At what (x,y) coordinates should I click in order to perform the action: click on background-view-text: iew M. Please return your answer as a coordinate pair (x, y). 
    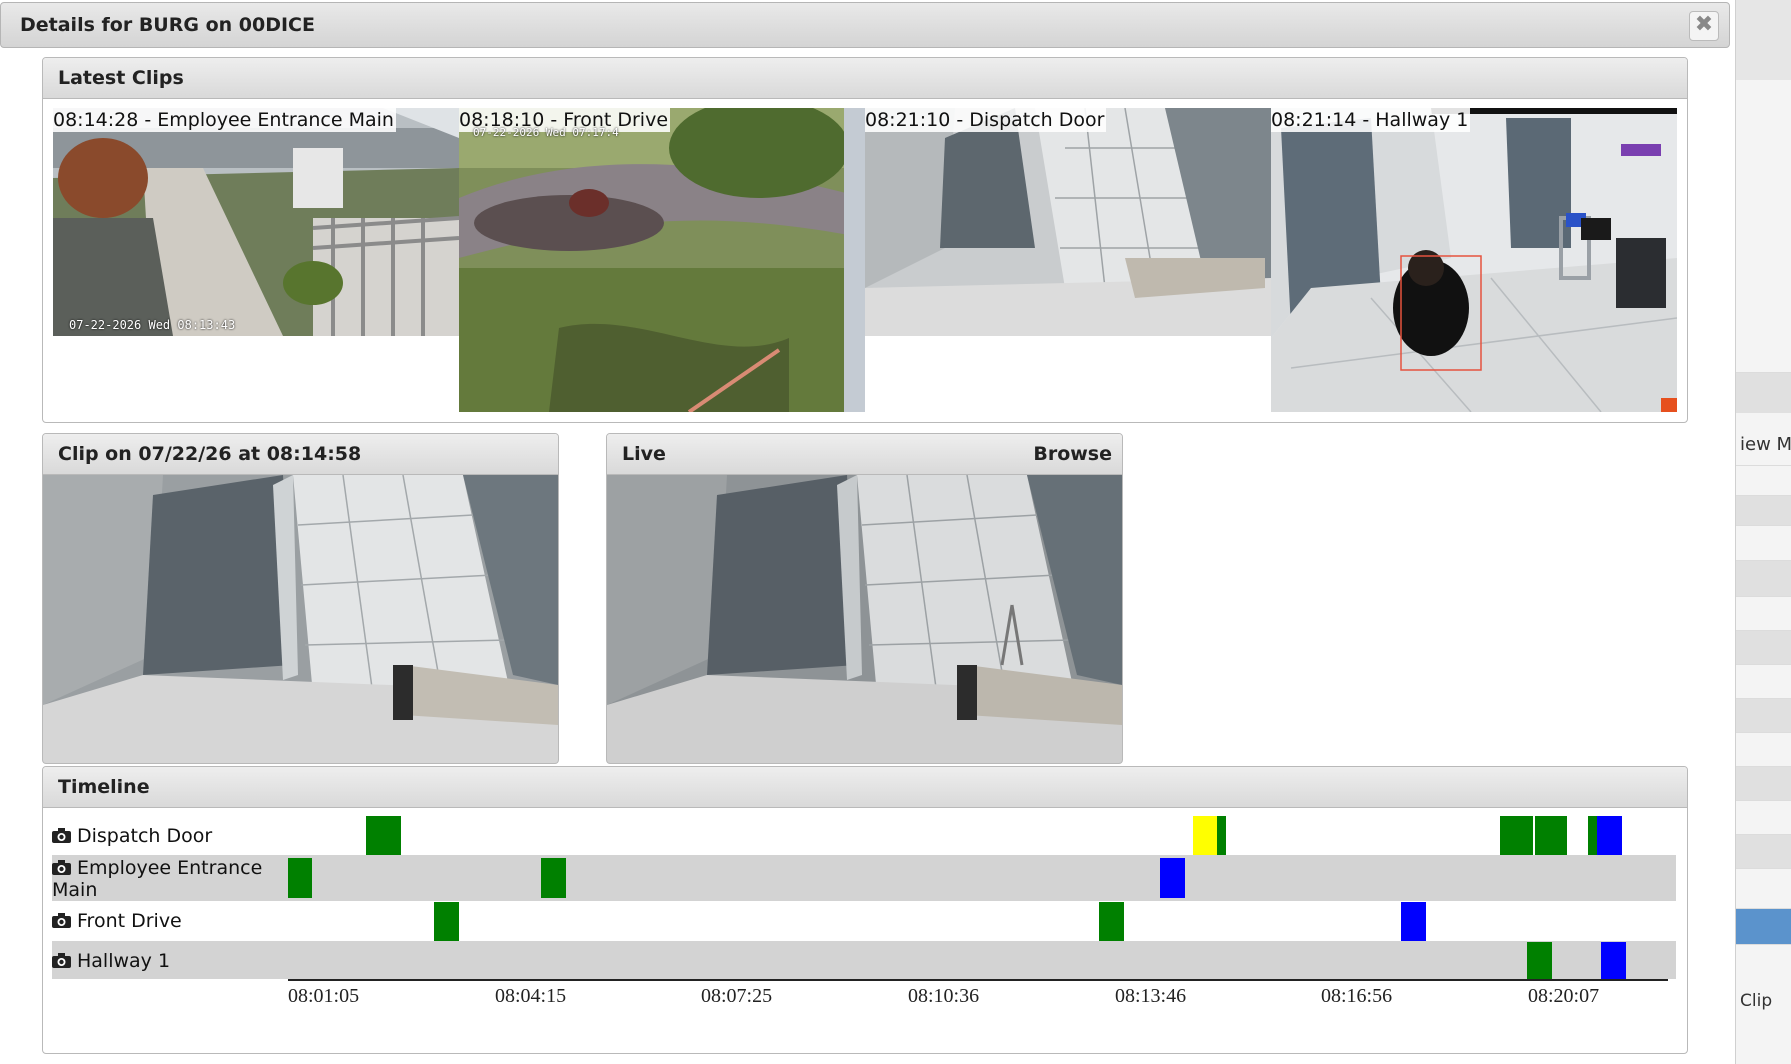
    Looking at the image, I should click on (1765, 444).